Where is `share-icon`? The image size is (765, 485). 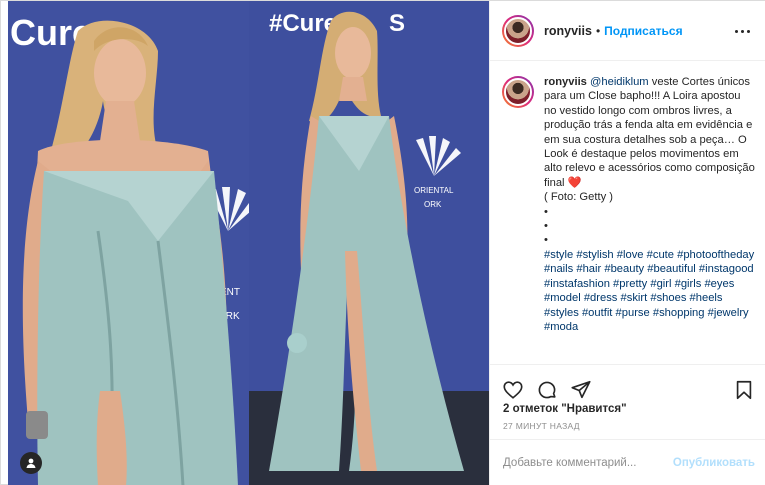
share-icon is located at coordinates (581, 390).